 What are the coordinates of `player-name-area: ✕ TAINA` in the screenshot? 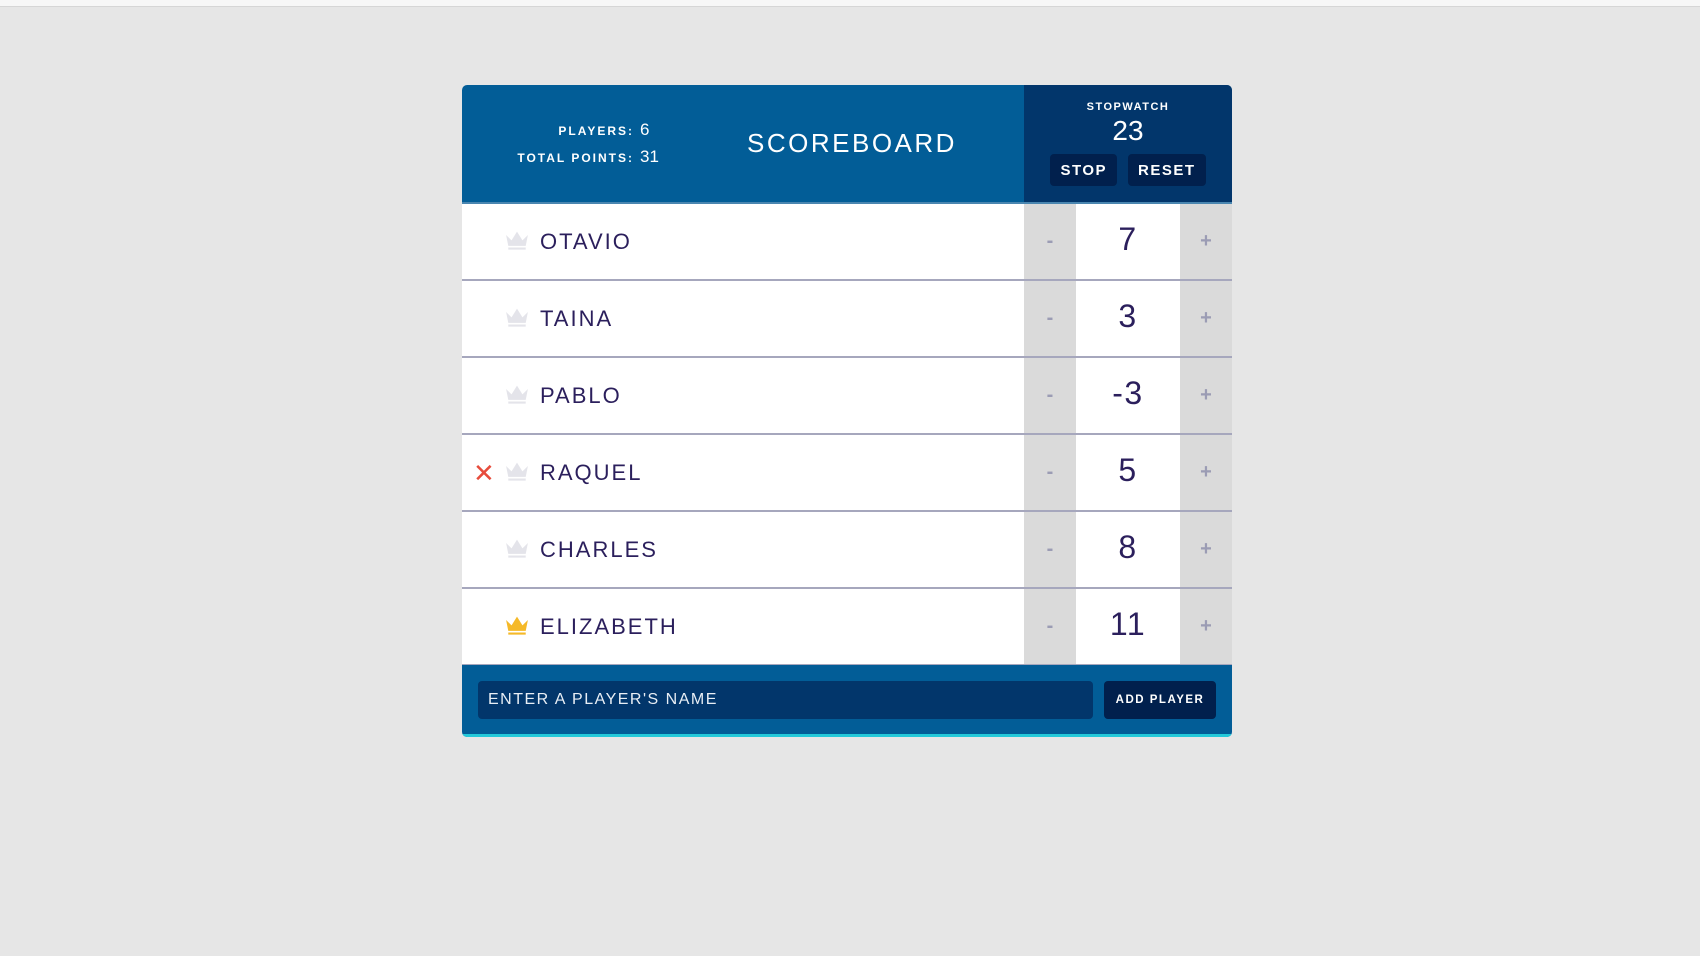 It's located at (743, 318).